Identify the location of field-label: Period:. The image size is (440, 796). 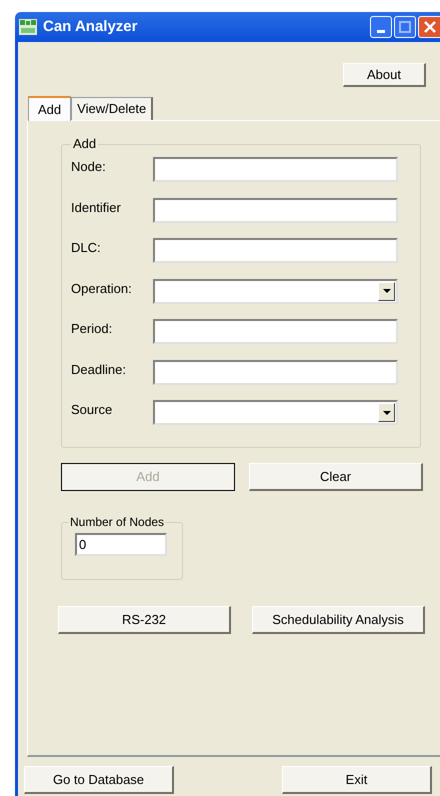
(92, 328).